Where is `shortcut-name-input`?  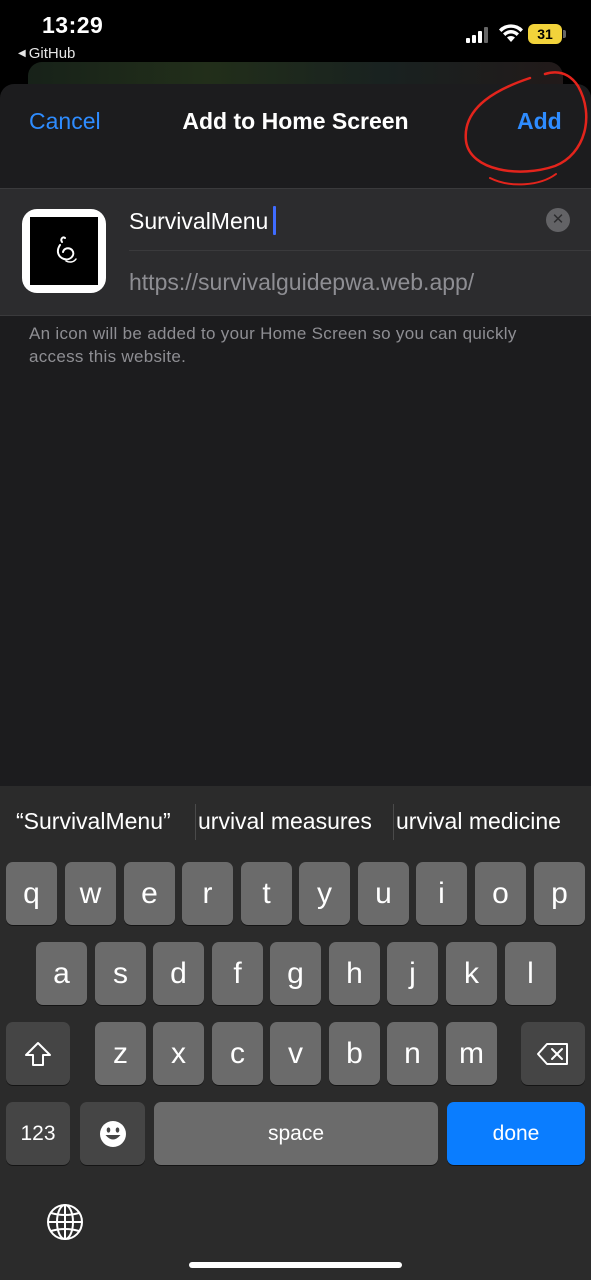
shortcut-name-input is located at coordinates (329, 221).